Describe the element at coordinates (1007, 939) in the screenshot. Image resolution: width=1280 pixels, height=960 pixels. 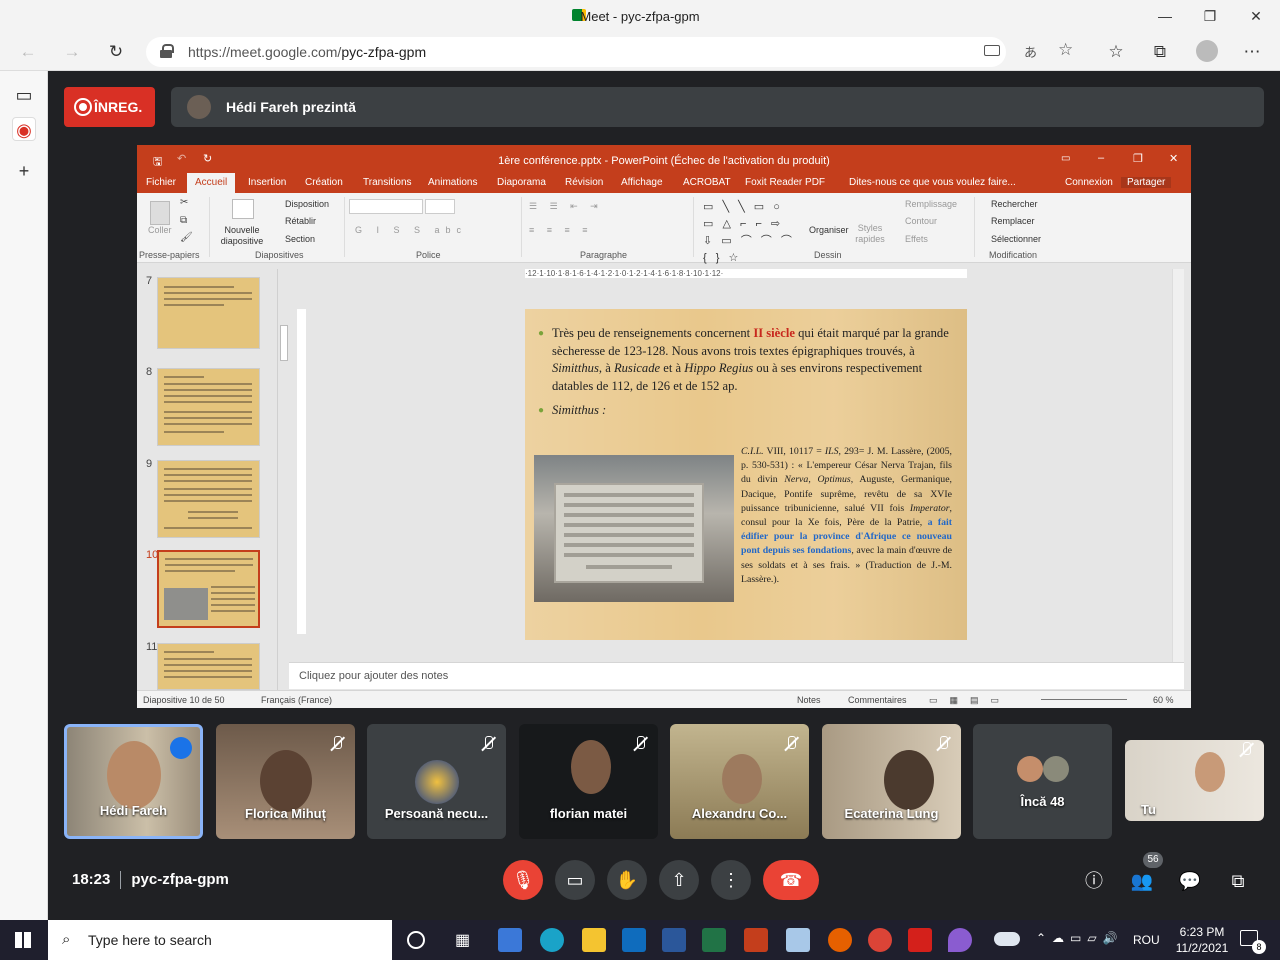
I see `app-icon-onedrive` at that location.